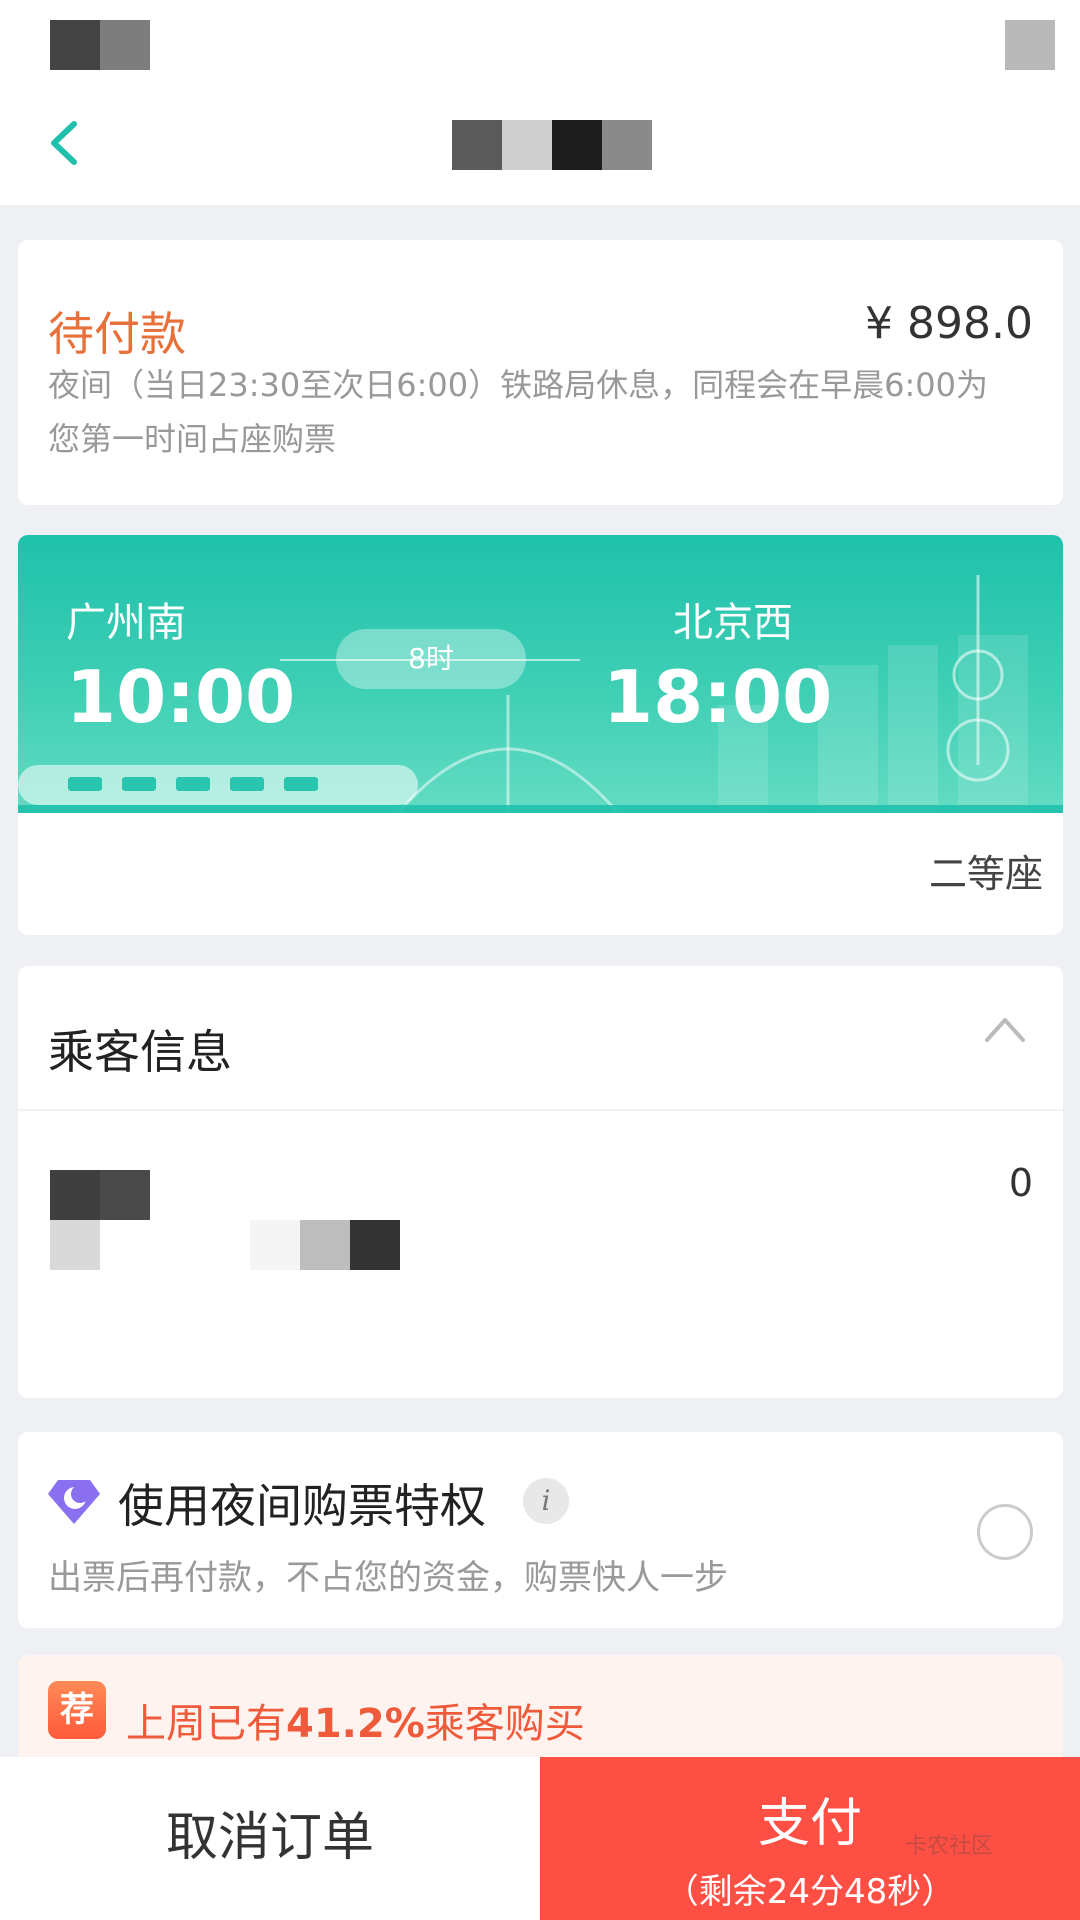 The width and height of the screenshot is (1080, 1920). I want to click on recommend-text: 上周已有41.2%乘客购买, so click(355, 1720).